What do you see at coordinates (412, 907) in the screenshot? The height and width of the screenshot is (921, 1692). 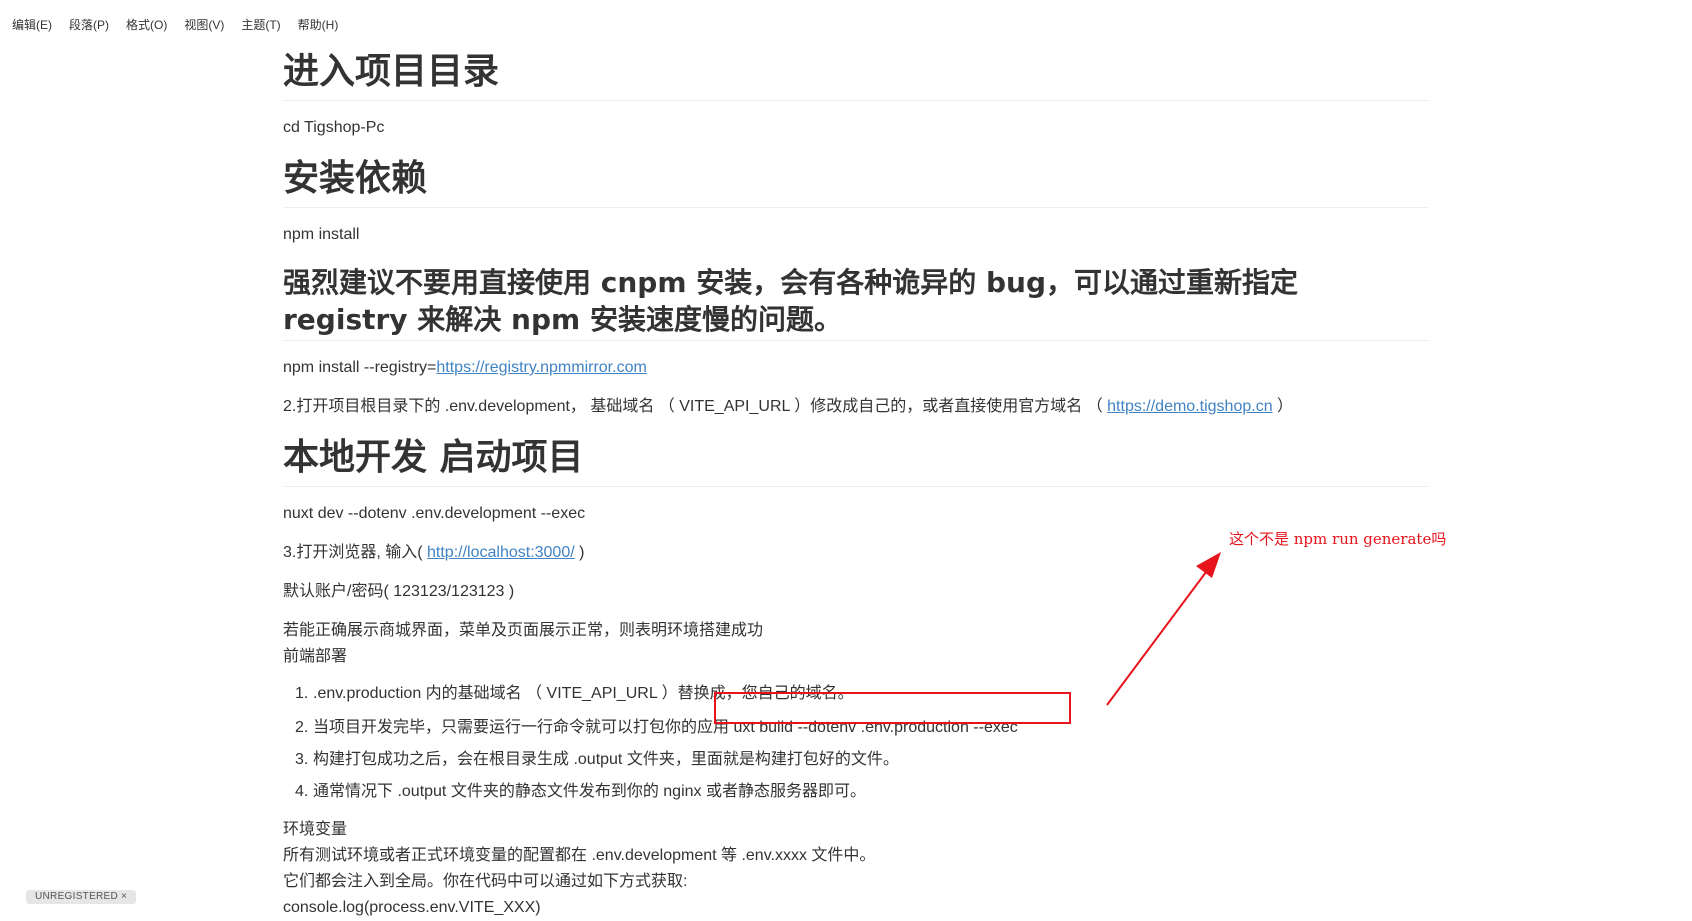 I see `paragraph-console: console.log(process.env.VITE_XXX)` at bounding box center [412, 907].